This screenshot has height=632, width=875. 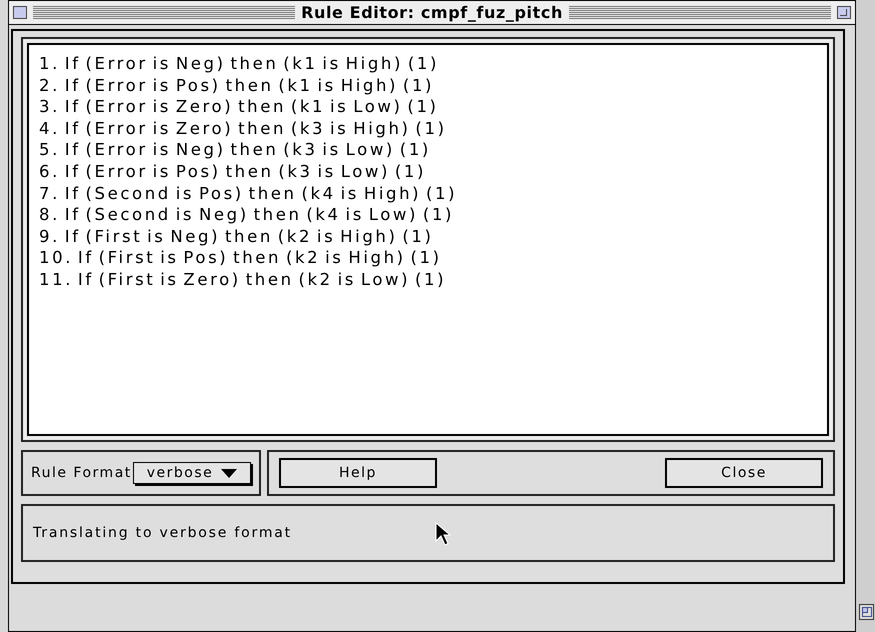 I want to click on dropdown-arrow-icon, so click(x=229, y=473).